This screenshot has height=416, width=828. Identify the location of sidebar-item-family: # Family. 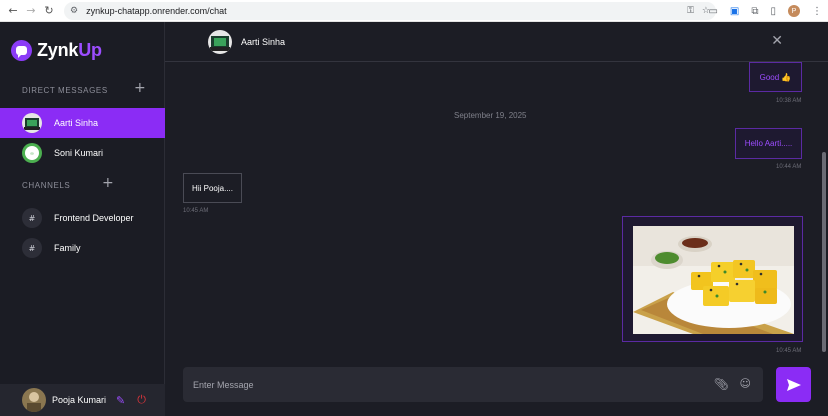
(82, 248).